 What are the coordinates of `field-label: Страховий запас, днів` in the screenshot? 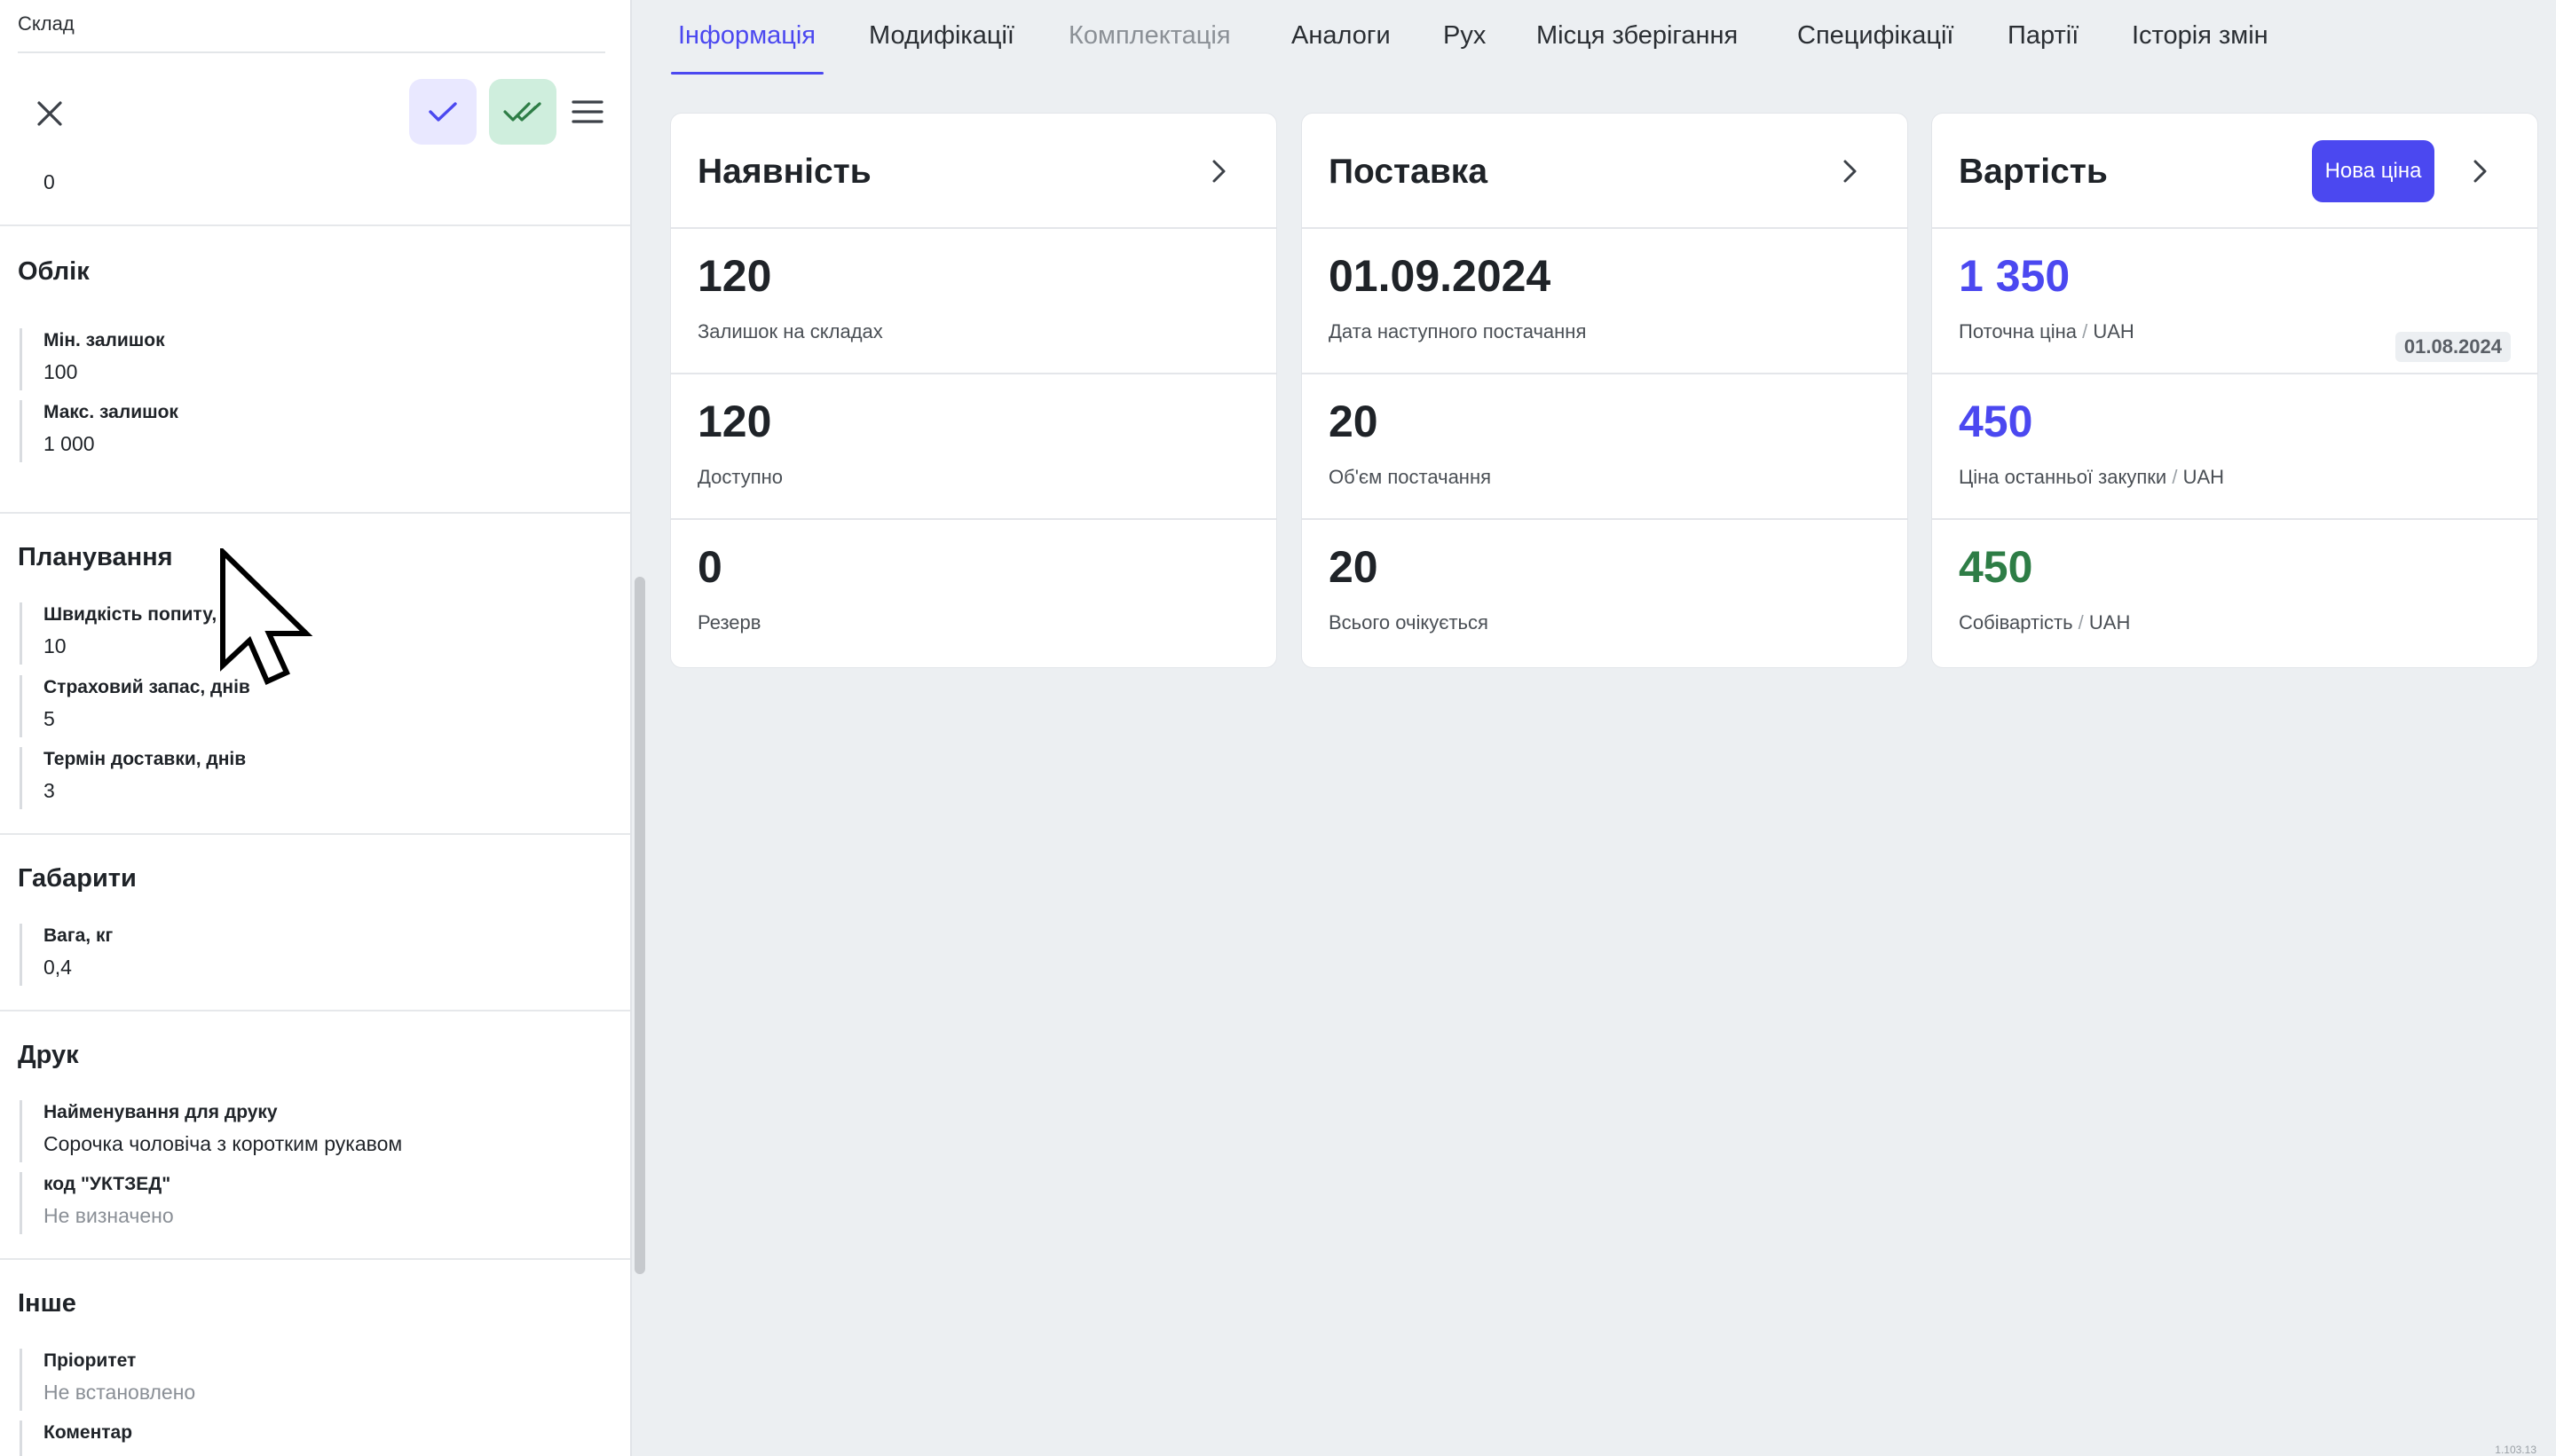 It's located at (146, 687).